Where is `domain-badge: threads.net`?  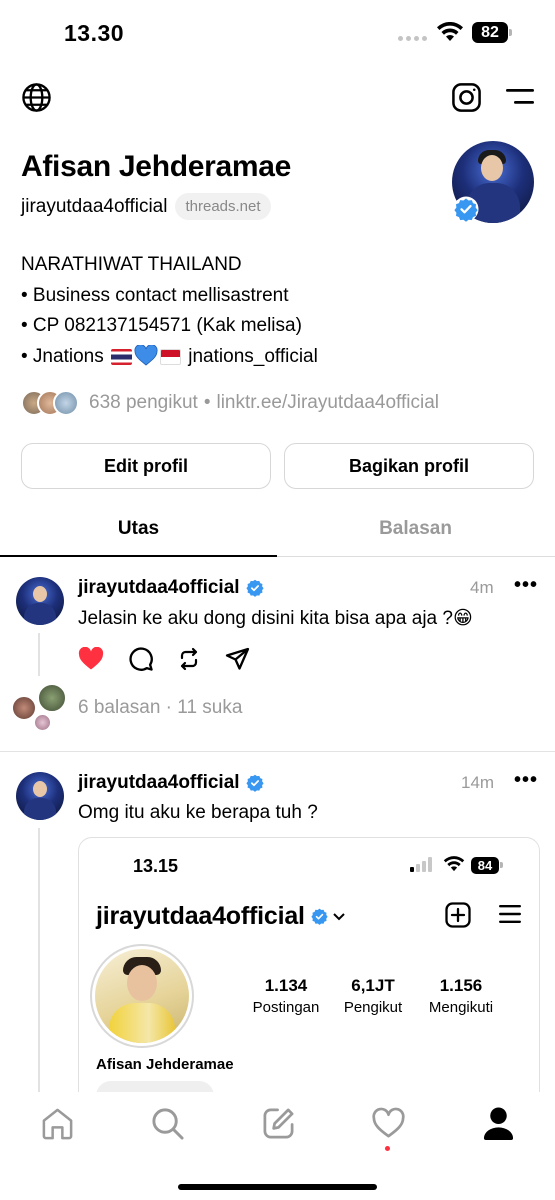
domain-badge: threads.net is located at coordinates (223, 206).